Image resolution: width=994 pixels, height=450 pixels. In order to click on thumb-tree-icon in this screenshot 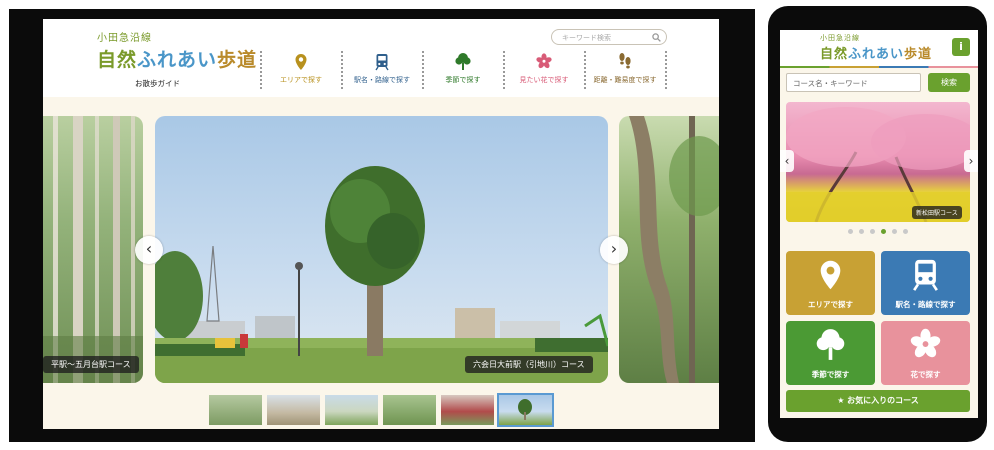, I will do `click(525, 409)`.